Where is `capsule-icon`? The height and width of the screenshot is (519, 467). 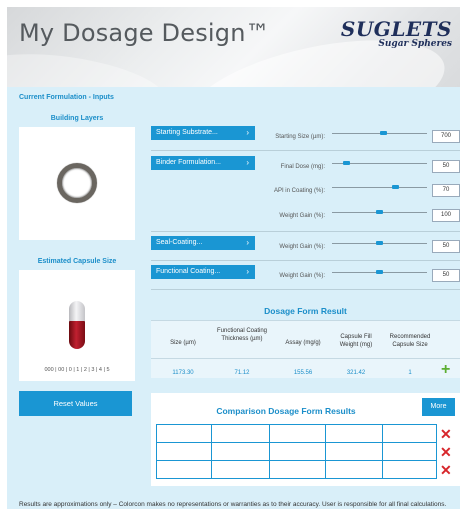
capsule-icon is located at coordinates (77, 325).